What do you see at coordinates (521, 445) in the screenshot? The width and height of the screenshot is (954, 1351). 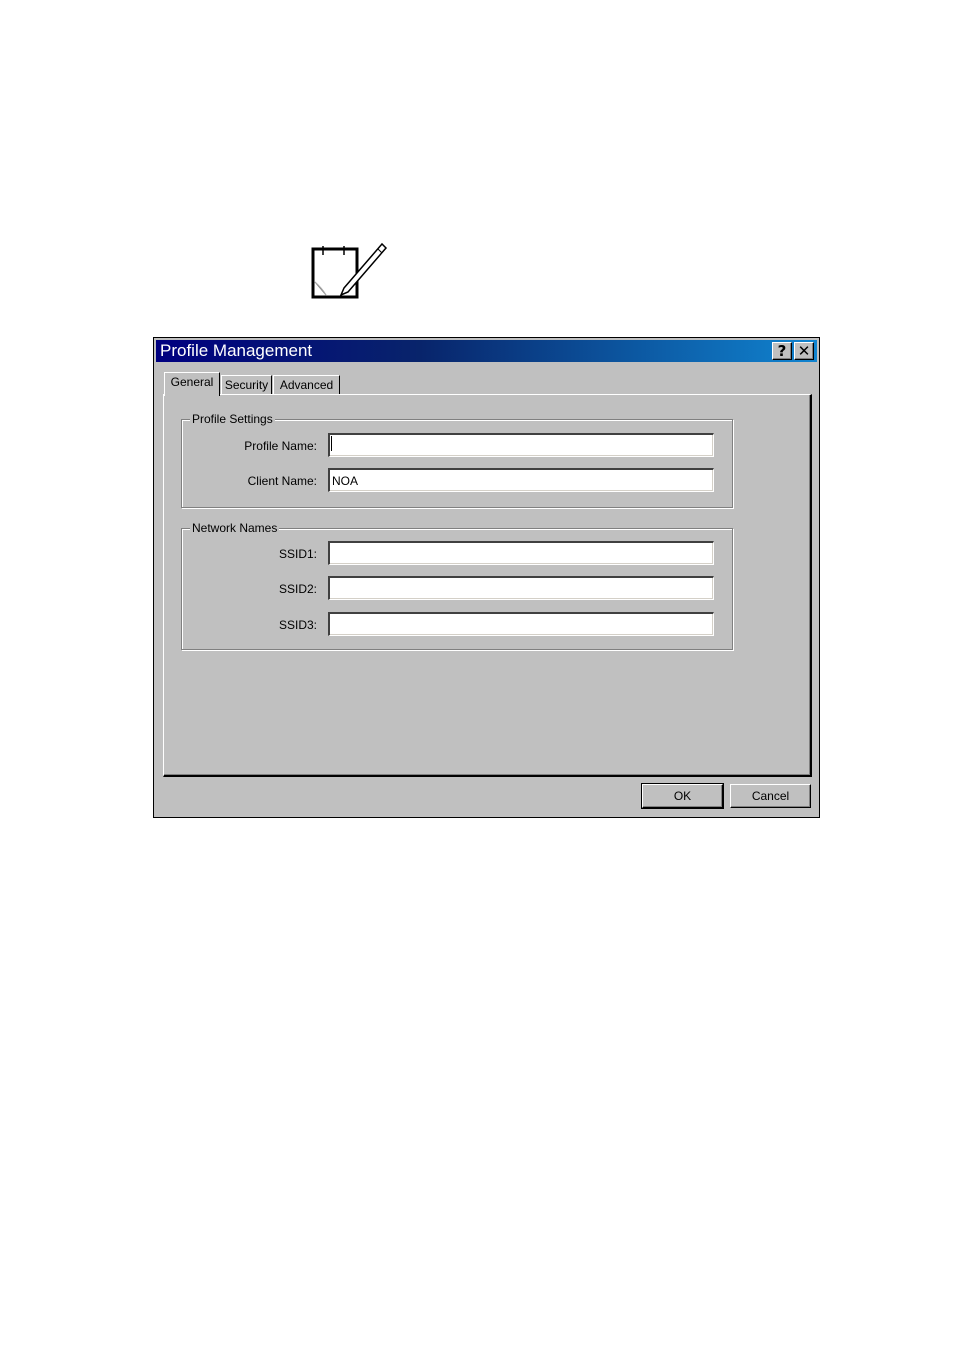 I see `profile-name-input` at bounding box center [521, 445].